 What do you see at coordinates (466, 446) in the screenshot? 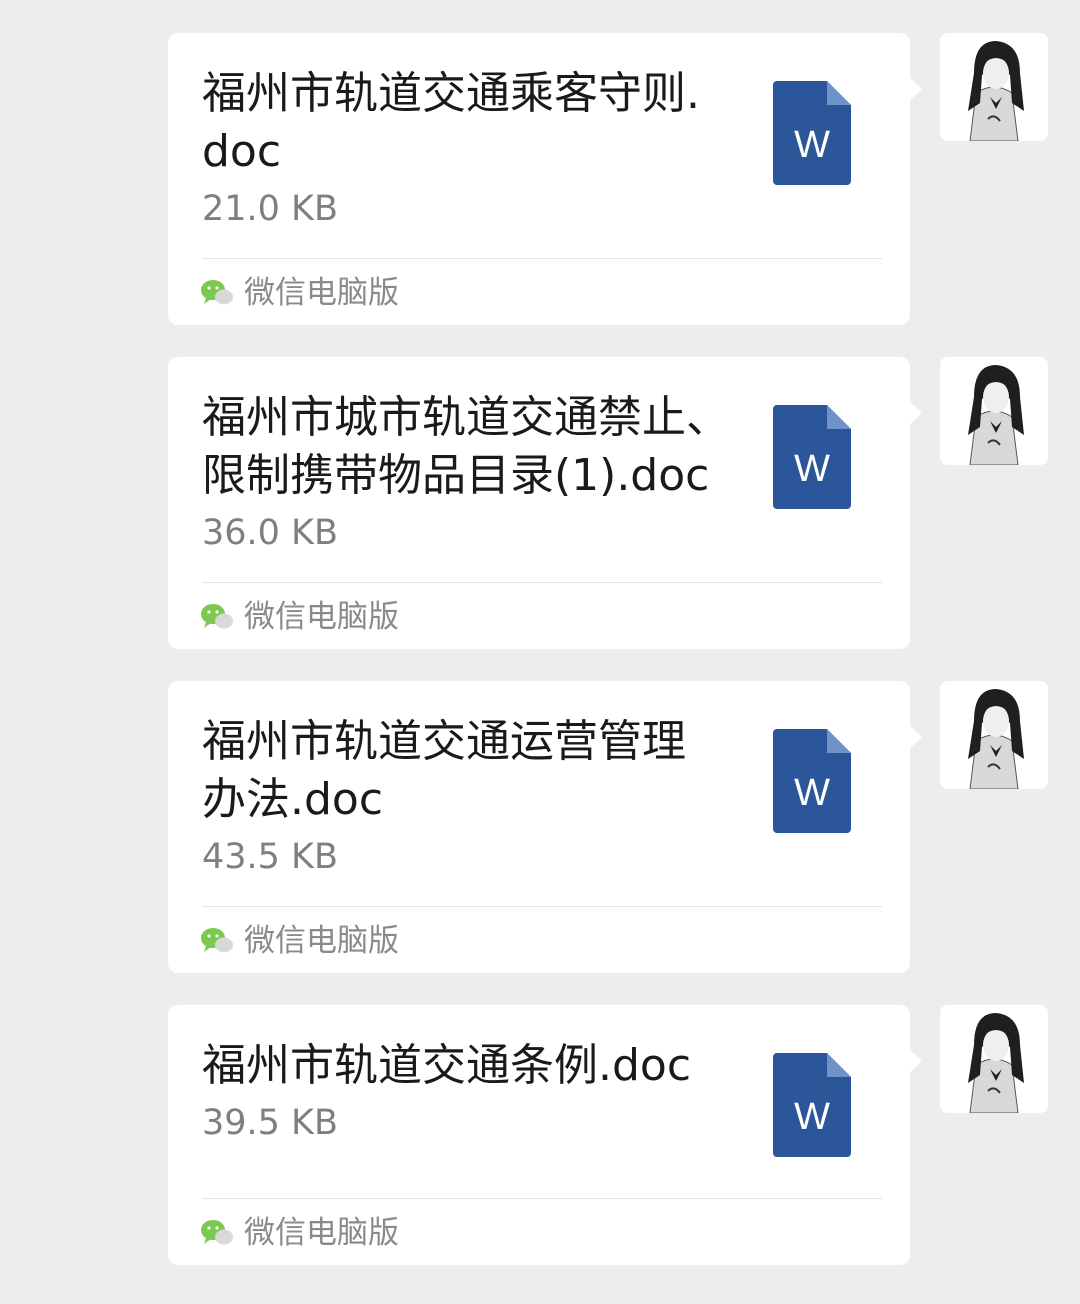
I see `file-name: 福州市城市轨道交通禁止、 限制携带物品目录(1).doc` at bounding box center [466, 446].